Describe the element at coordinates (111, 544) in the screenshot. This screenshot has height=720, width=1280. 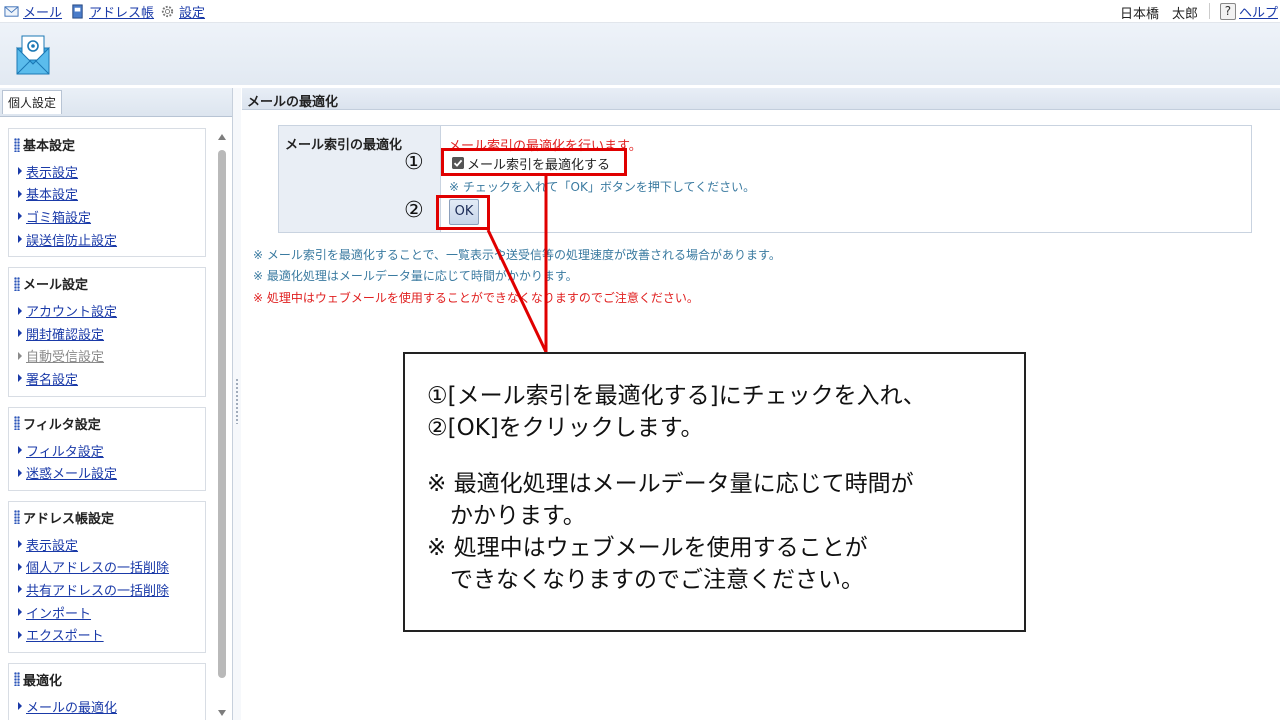
I see `sidebar-item-ab-display: 表示設定` at that location.